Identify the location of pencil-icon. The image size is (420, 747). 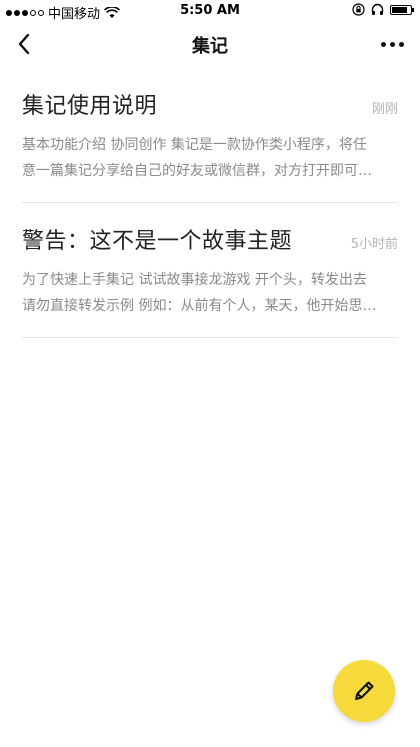
(364, 690).